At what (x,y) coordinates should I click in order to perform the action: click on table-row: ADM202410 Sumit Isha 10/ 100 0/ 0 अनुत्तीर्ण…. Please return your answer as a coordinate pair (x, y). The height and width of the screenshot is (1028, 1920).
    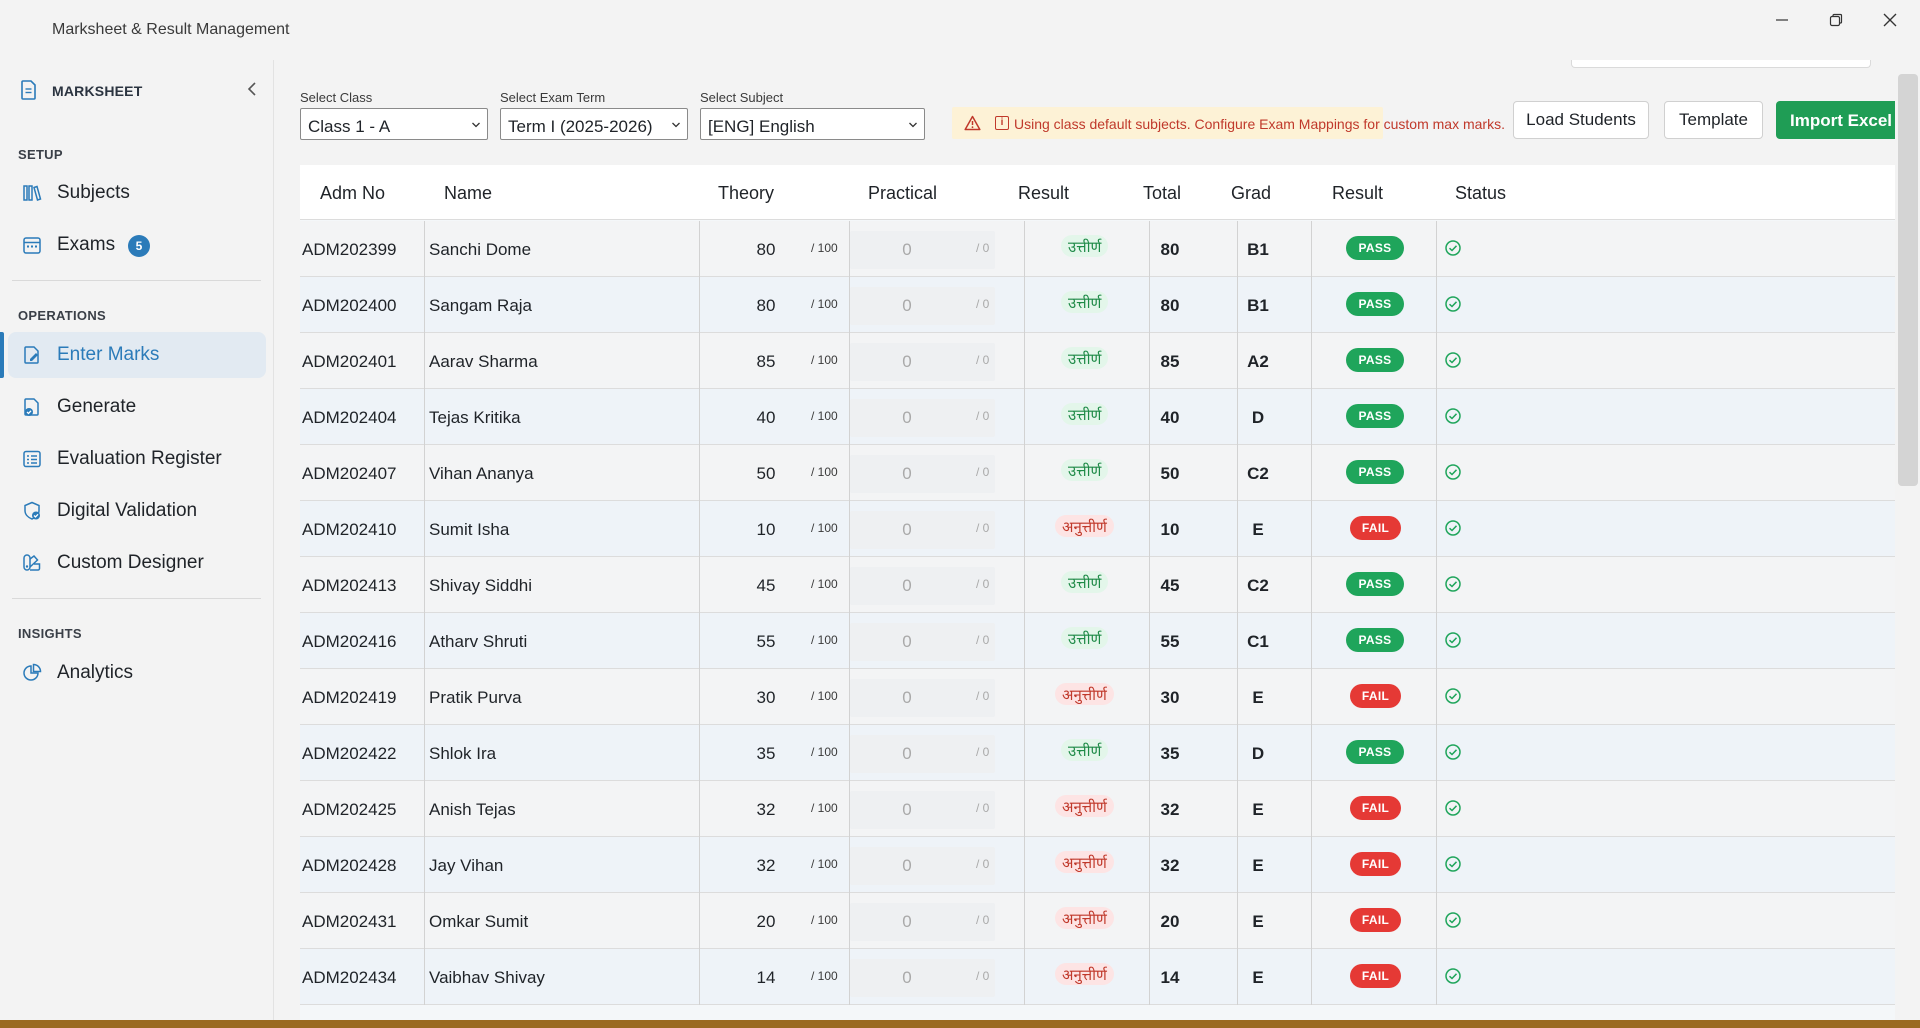
    Looking at the image, I should click on (1097, 529).